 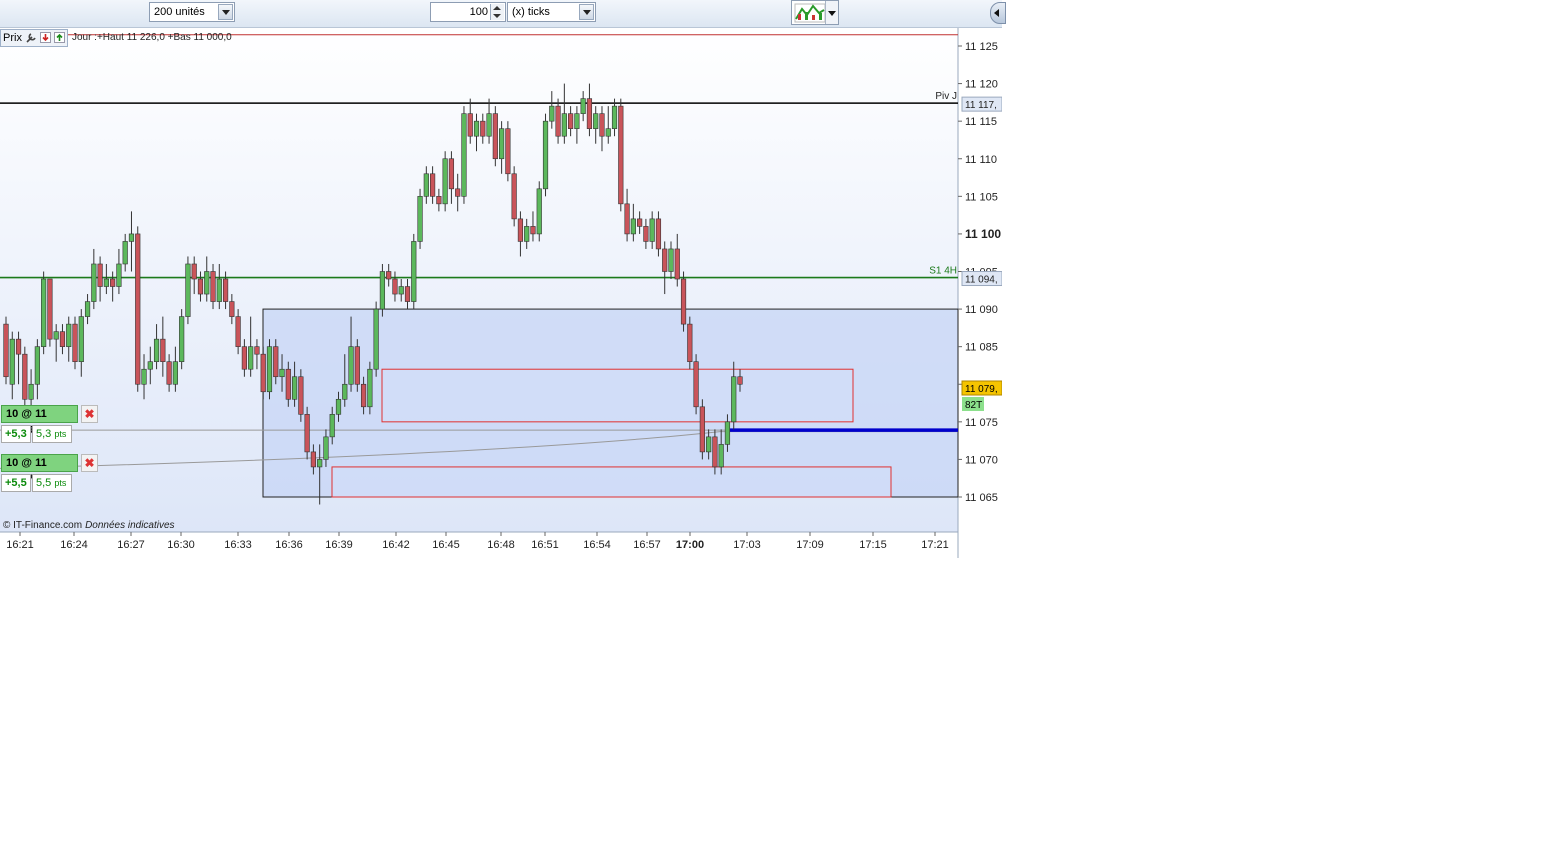 I want to click on order-qty-label: 10 @ 11 073,7, so click(x=39, y=469).